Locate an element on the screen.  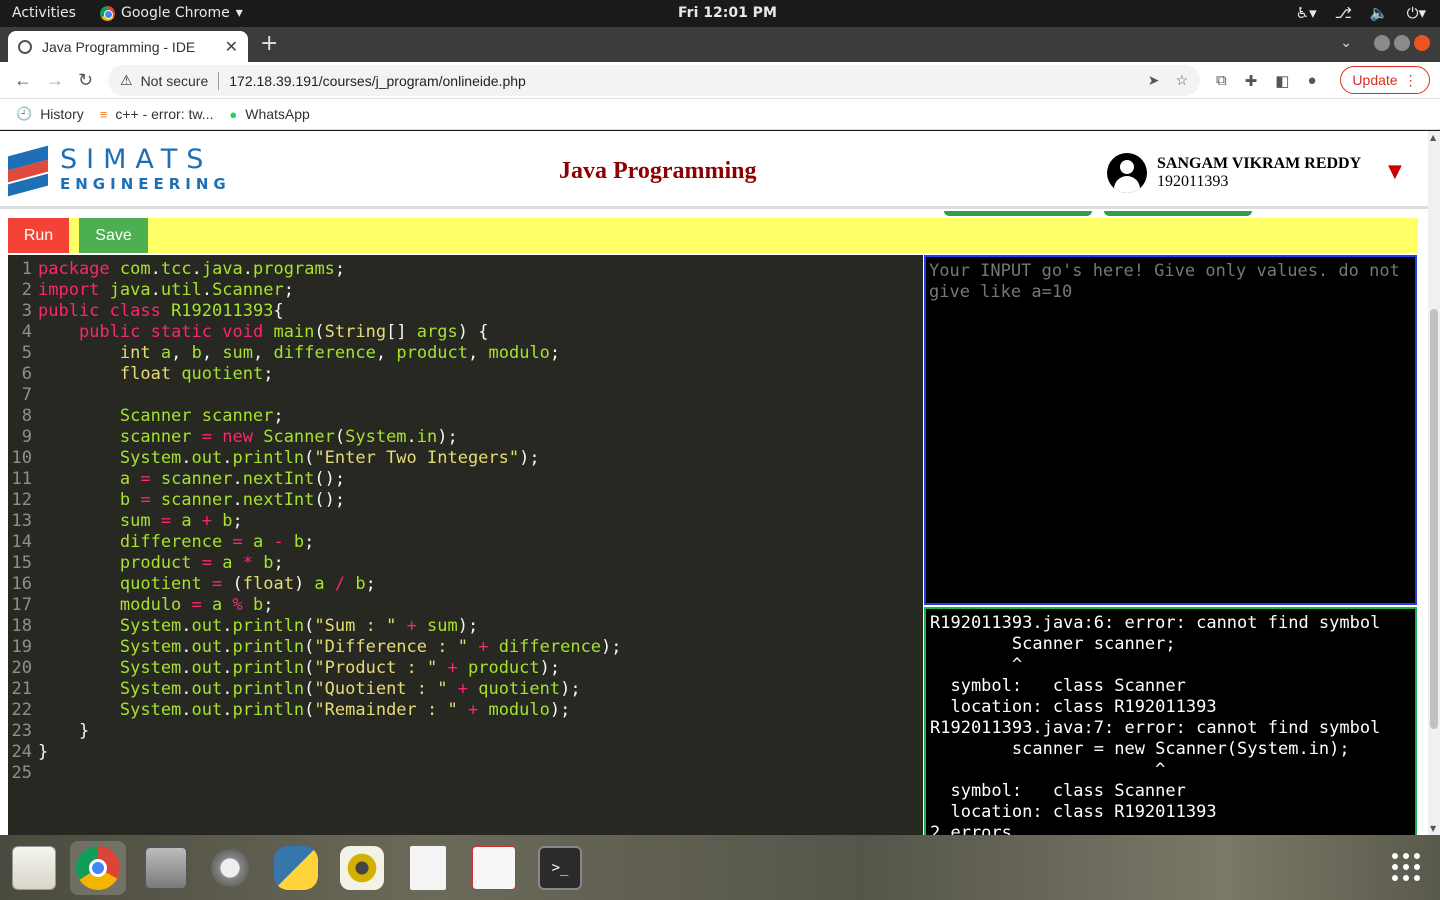
media-launcher is located at coordinates (362, 868).